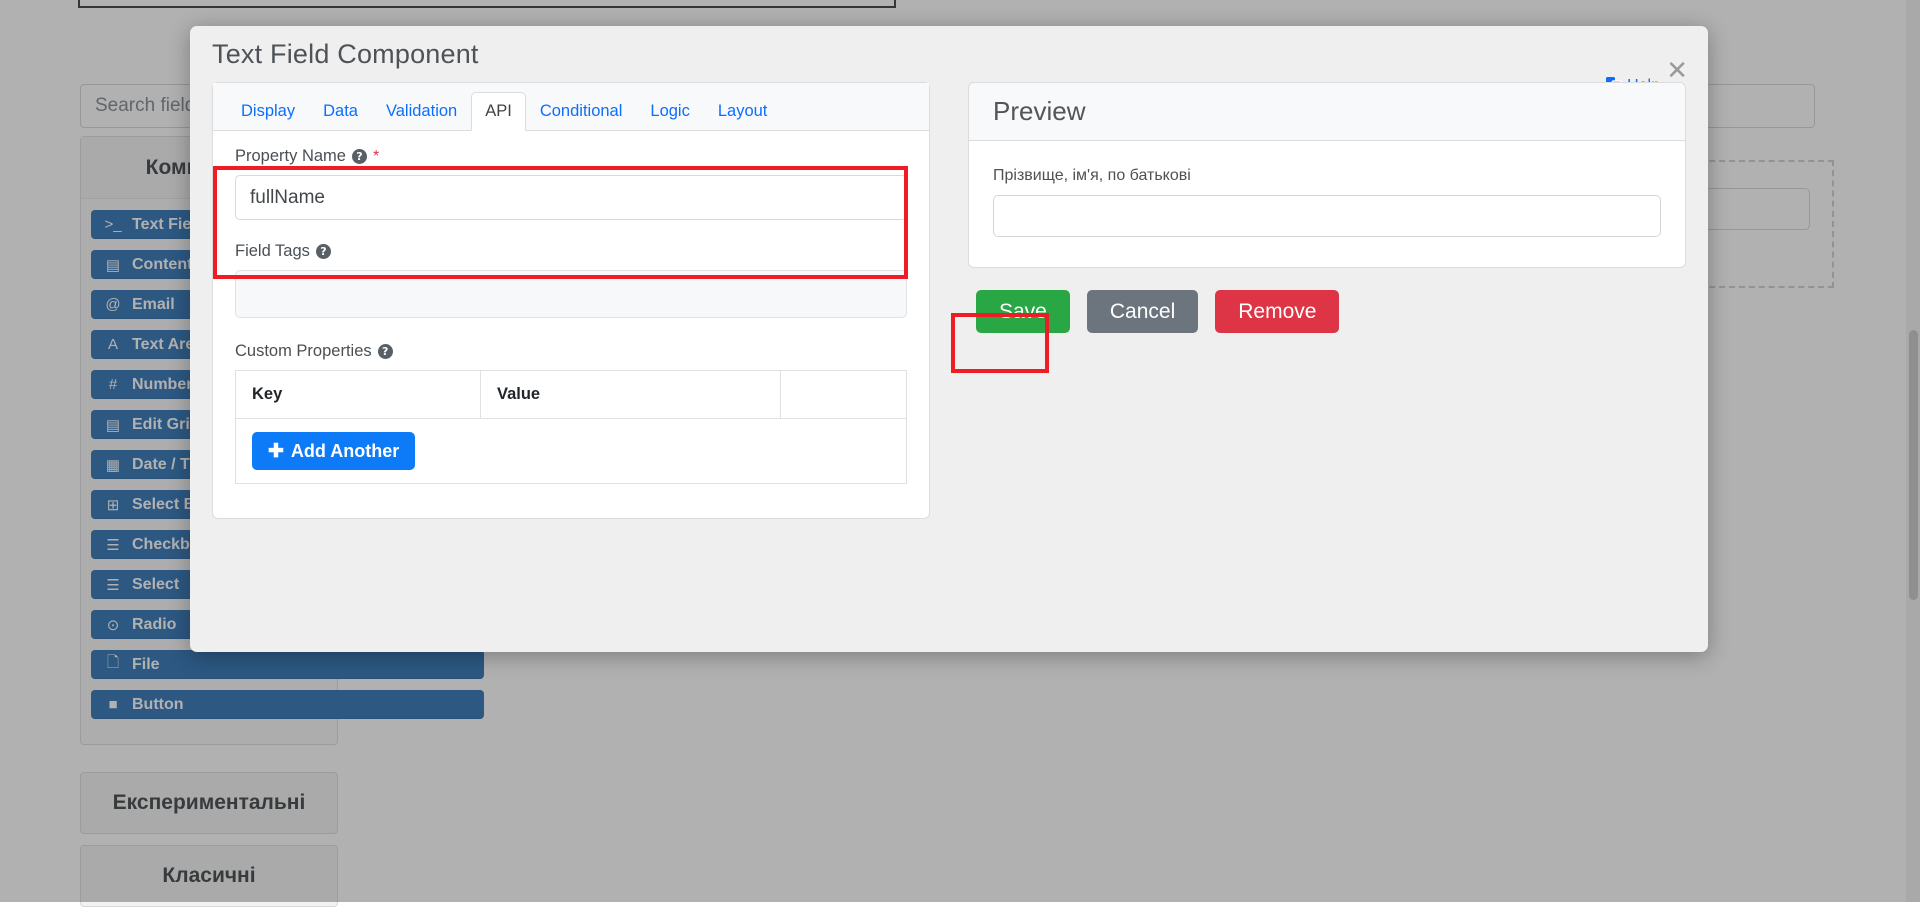 The height and width of the screenshot is (907, 1920). What do you see at coordinates (950, 54) in the screenshot?
I see `page-title: Text Field Component` at bounding box center [950, 54].